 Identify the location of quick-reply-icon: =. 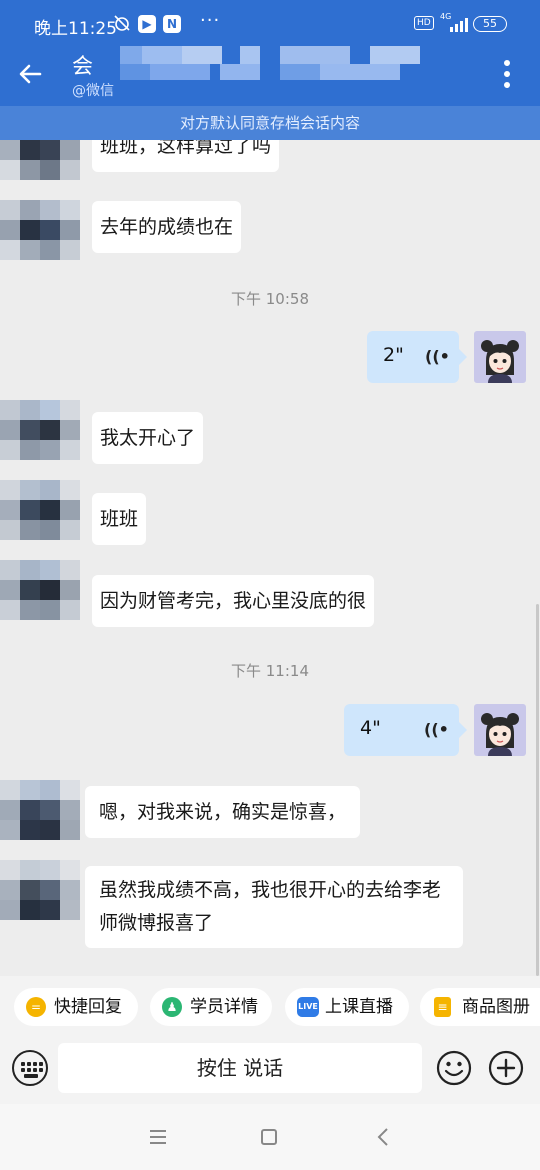
(36, 1007).